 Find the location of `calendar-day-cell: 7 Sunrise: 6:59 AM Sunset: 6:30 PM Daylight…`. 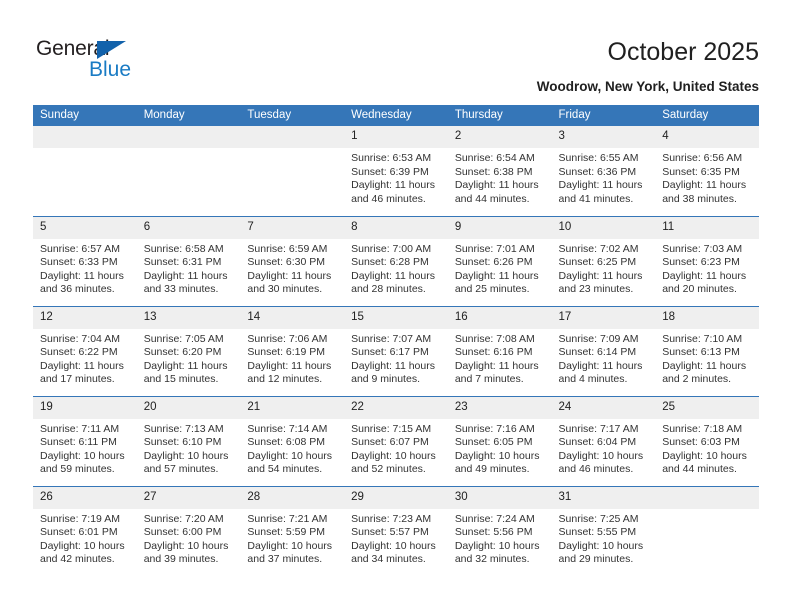

calendar-day-cell: 7 Sunrise: 6:59 AM Sunset: 6:30 PM Daylight… is located at coordinates (292, 260).